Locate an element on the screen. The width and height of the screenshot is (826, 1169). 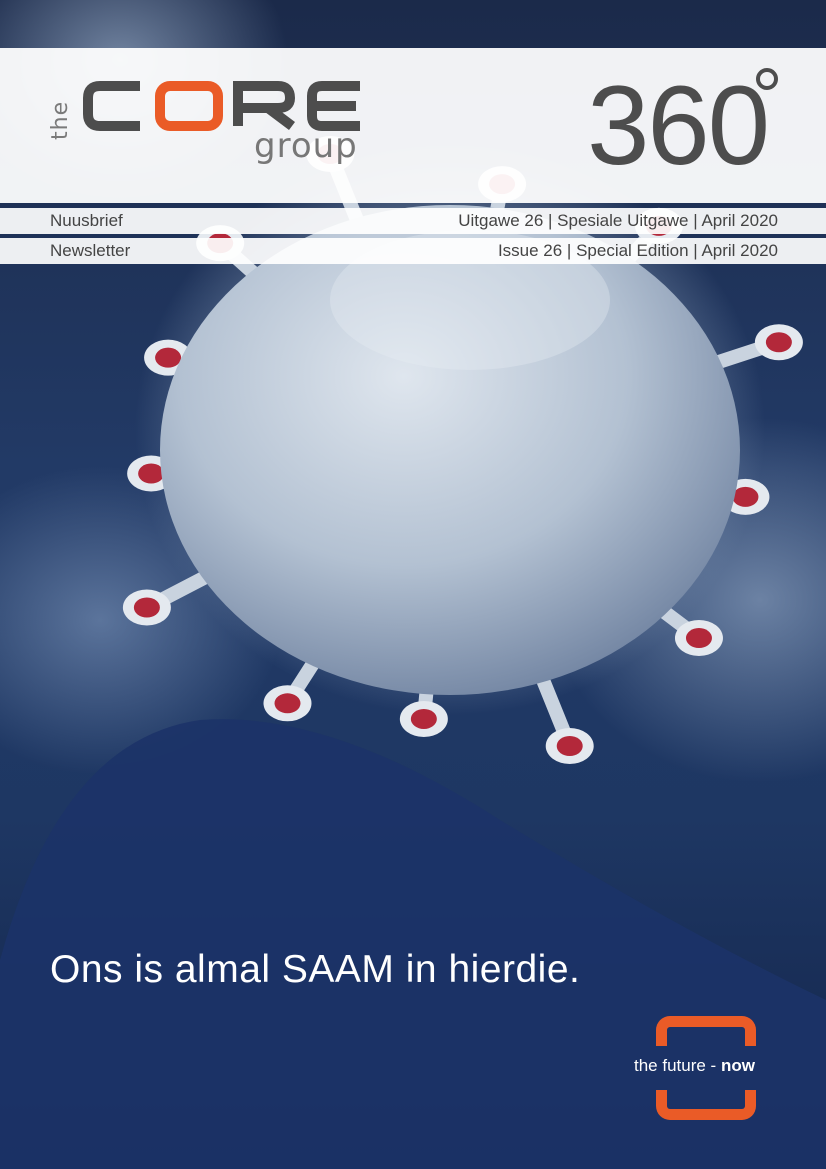
tagline-prefix: the future - is located at coordinates (677, 1065).